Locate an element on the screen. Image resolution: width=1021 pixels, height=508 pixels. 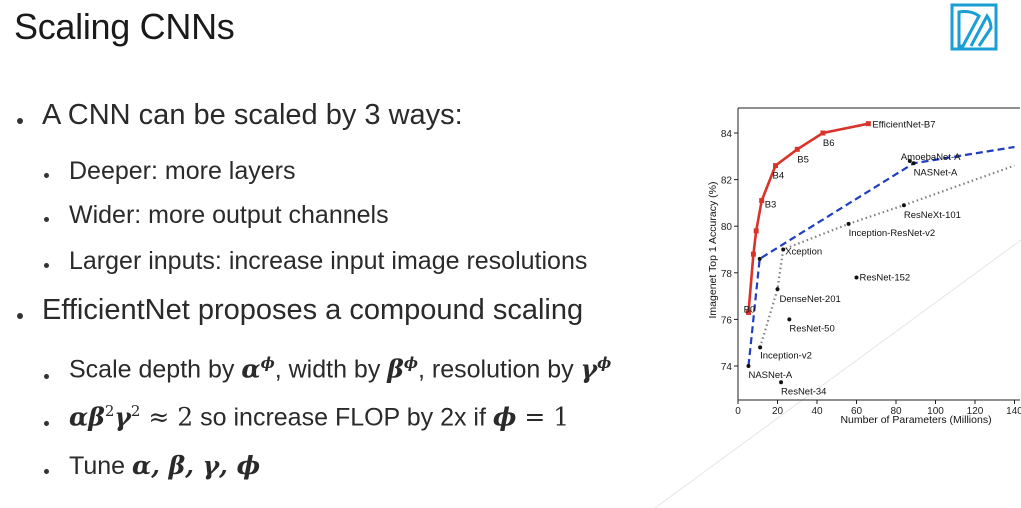
x-tick-label: 20 is located at coordinates (778, 411).